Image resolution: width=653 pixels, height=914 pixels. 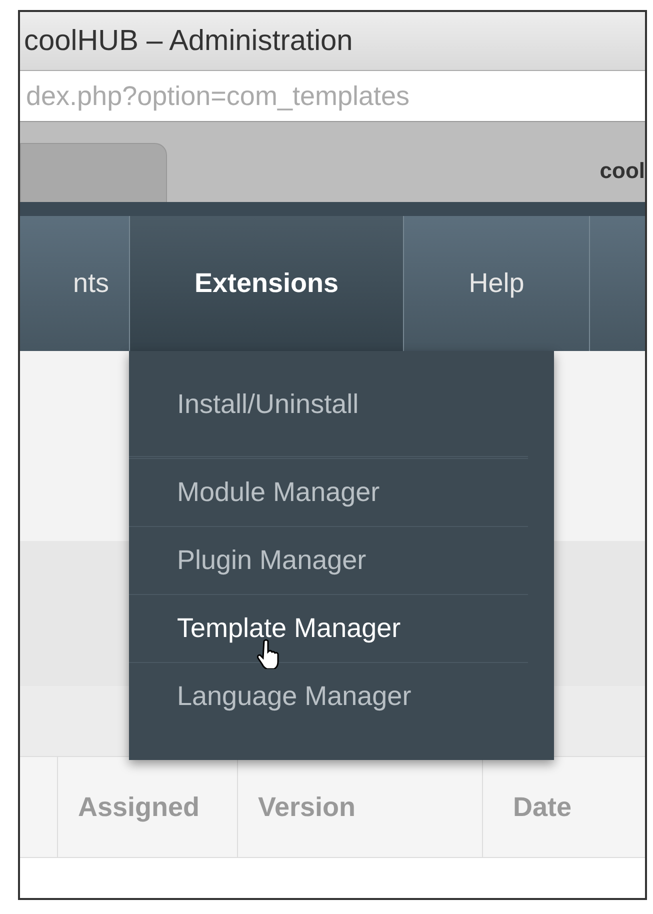 What do you see at coordinates (328, 491) in the screenshot?
I see `menu-item: Module Manager` at bounding box center [328, 491].